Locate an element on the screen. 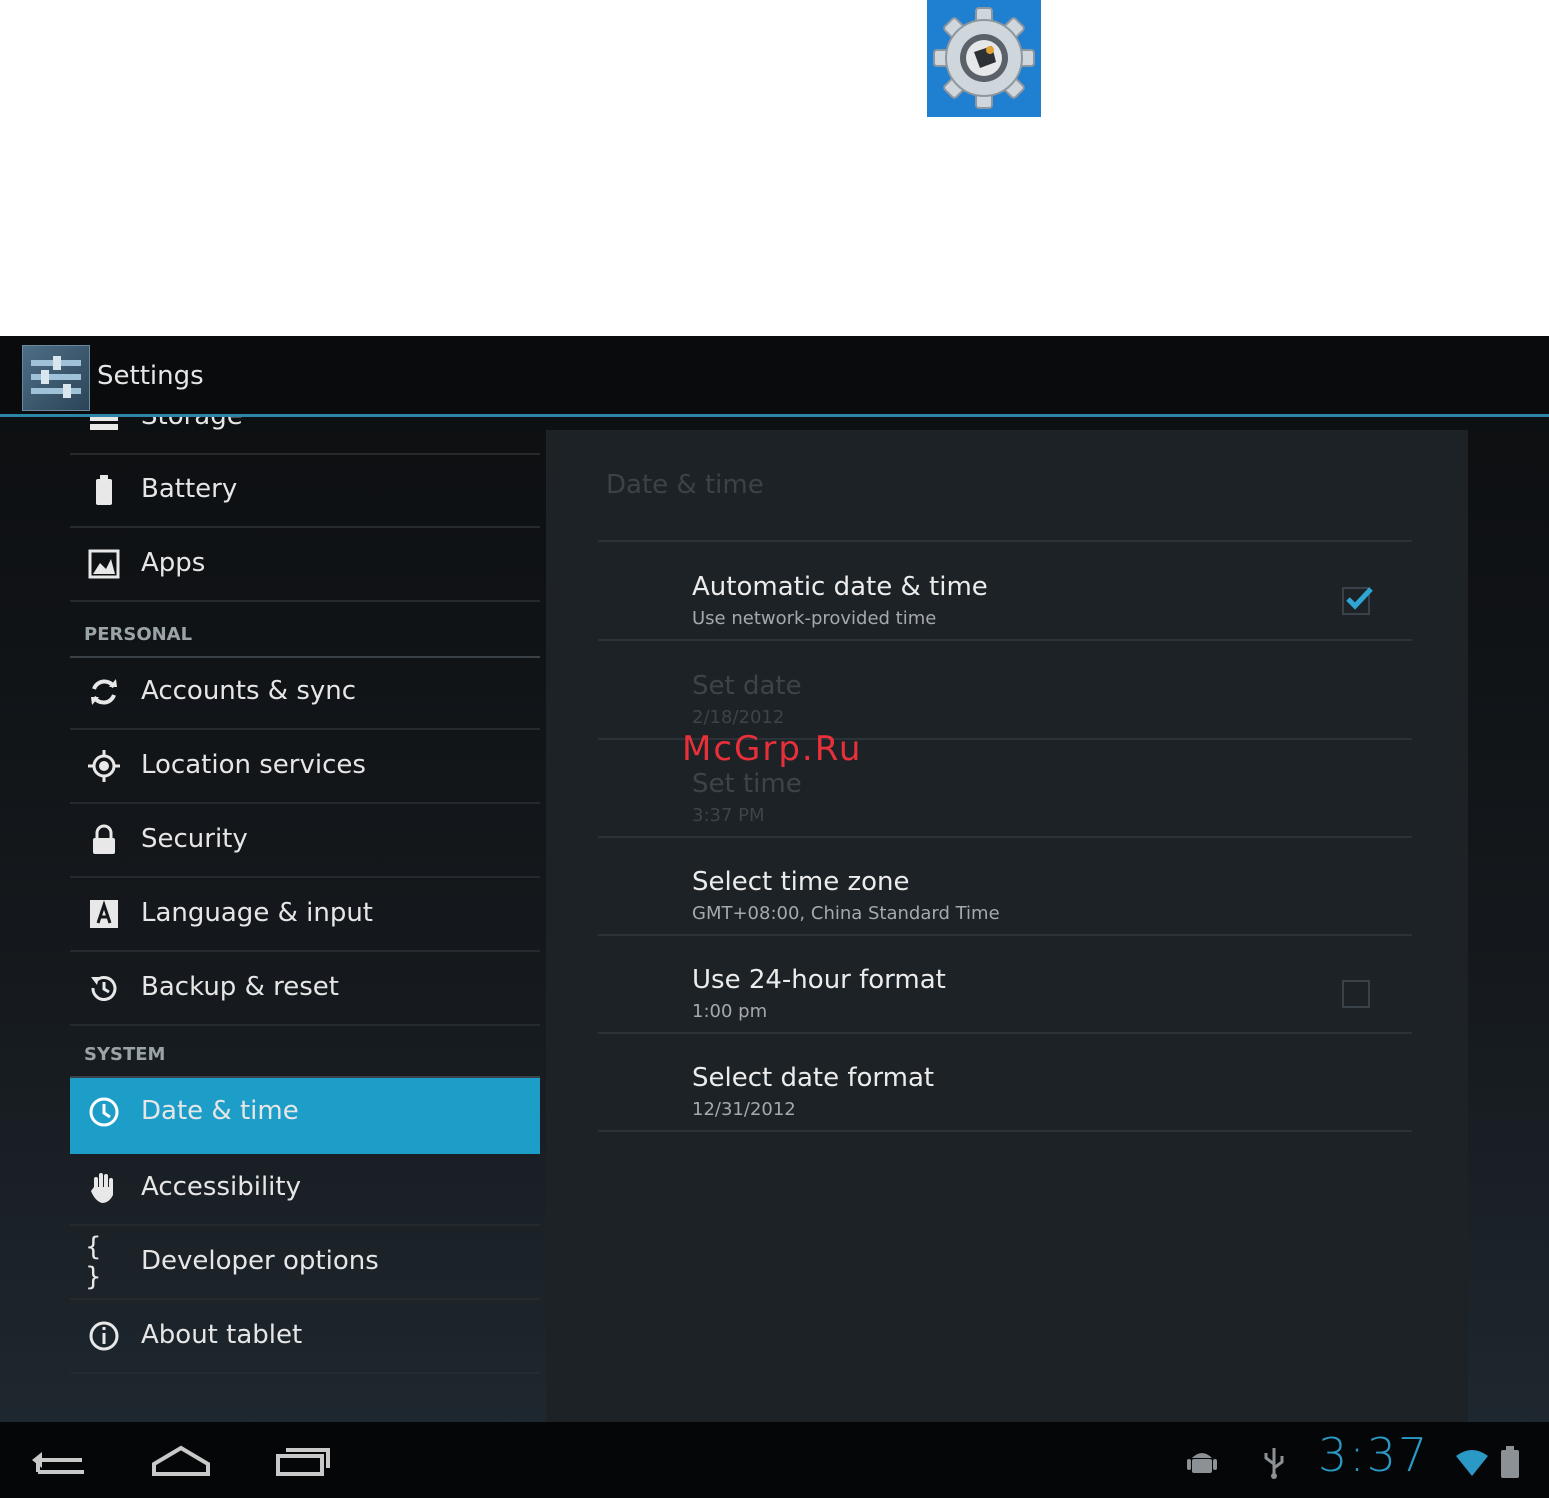 This screenshot has height=1498, width=1549. sidebar-item-label: Accessibility is located at coordinates (221, 1187).